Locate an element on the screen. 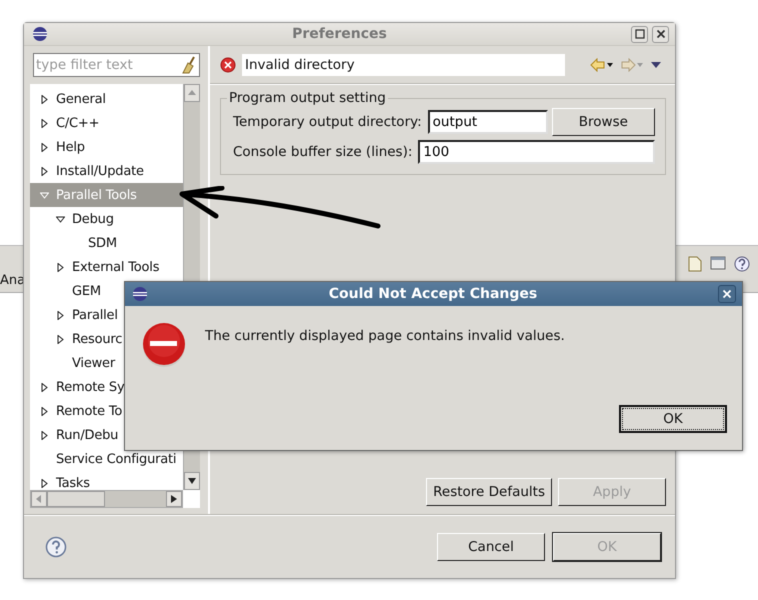  tree-item: Debug is located at coordinates (106, 219).